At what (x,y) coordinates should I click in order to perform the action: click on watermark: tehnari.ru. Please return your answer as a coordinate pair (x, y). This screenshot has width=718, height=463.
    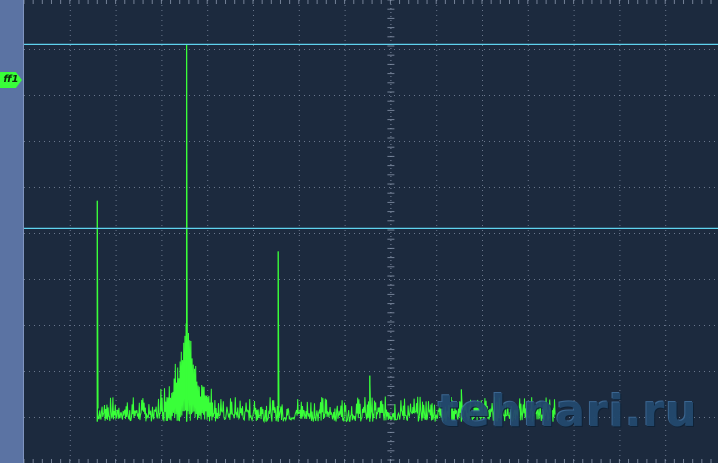
    Looking at the image, I should click on (568, 411).